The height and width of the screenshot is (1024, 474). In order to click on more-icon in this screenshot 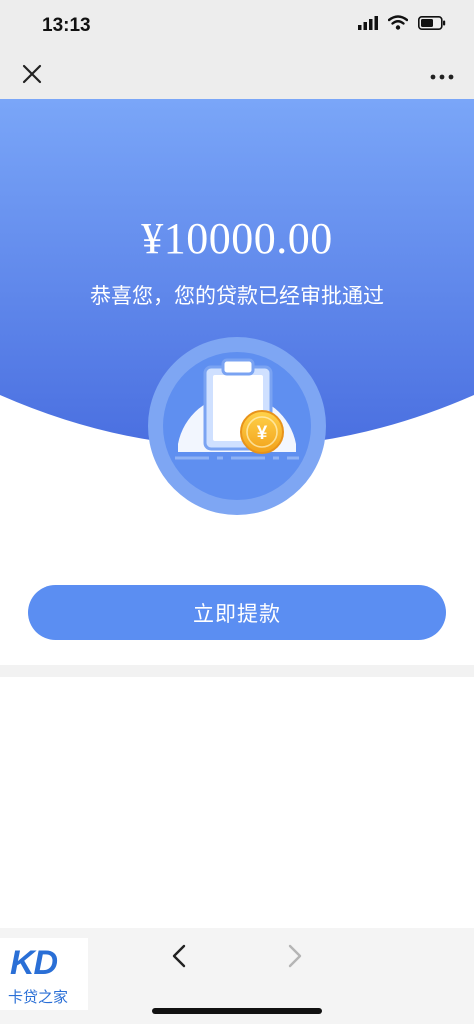, I will do `click(442, 76)`.